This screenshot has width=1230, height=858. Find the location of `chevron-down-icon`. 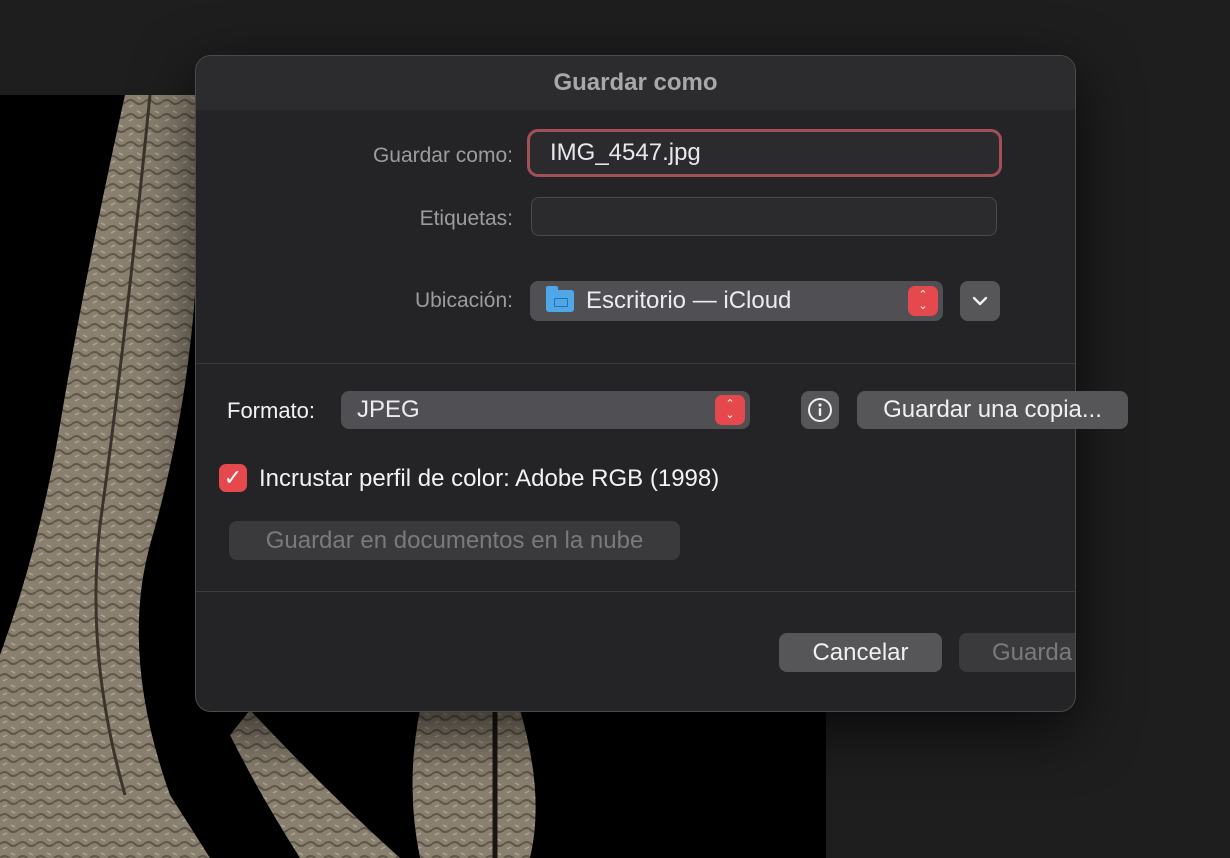

chevron-down-icon is located at coordinates (980, 301).